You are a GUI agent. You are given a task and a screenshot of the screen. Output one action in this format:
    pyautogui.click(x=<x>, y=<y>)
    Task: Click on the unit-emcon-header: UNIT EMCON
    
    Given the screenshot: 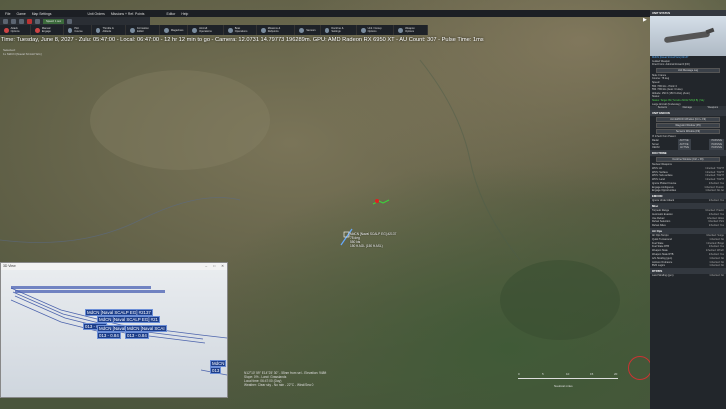 What is the action you would take?
    pyautogui.click(x=688, y=113)
    